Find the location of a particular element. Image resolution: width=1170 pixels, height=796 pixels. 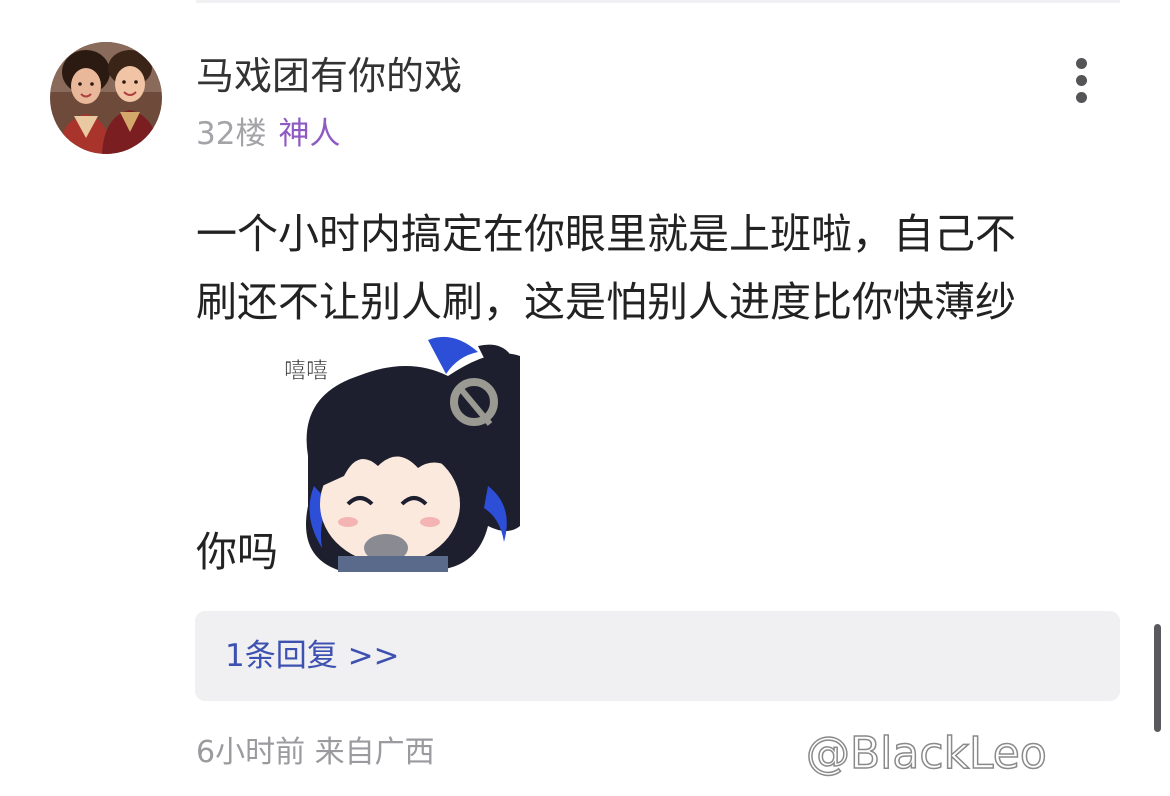

content-line-2: 刷还不让别人刷，这是怕别人进度比你快薄纱 is located at coordinates (606, 302).